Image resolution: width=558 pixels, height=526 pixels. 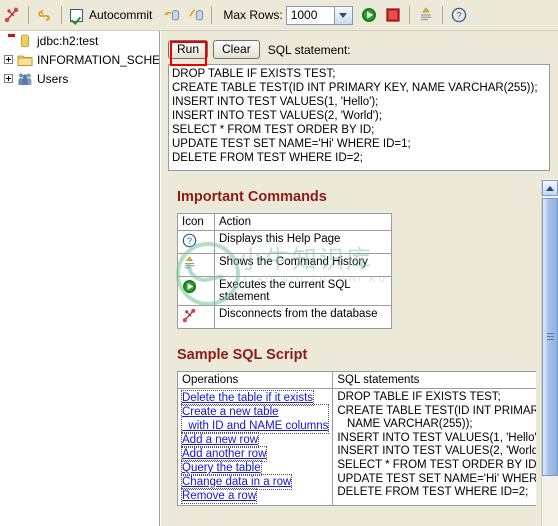 I want to click on disconnect-button, so click(x=12, y=15).